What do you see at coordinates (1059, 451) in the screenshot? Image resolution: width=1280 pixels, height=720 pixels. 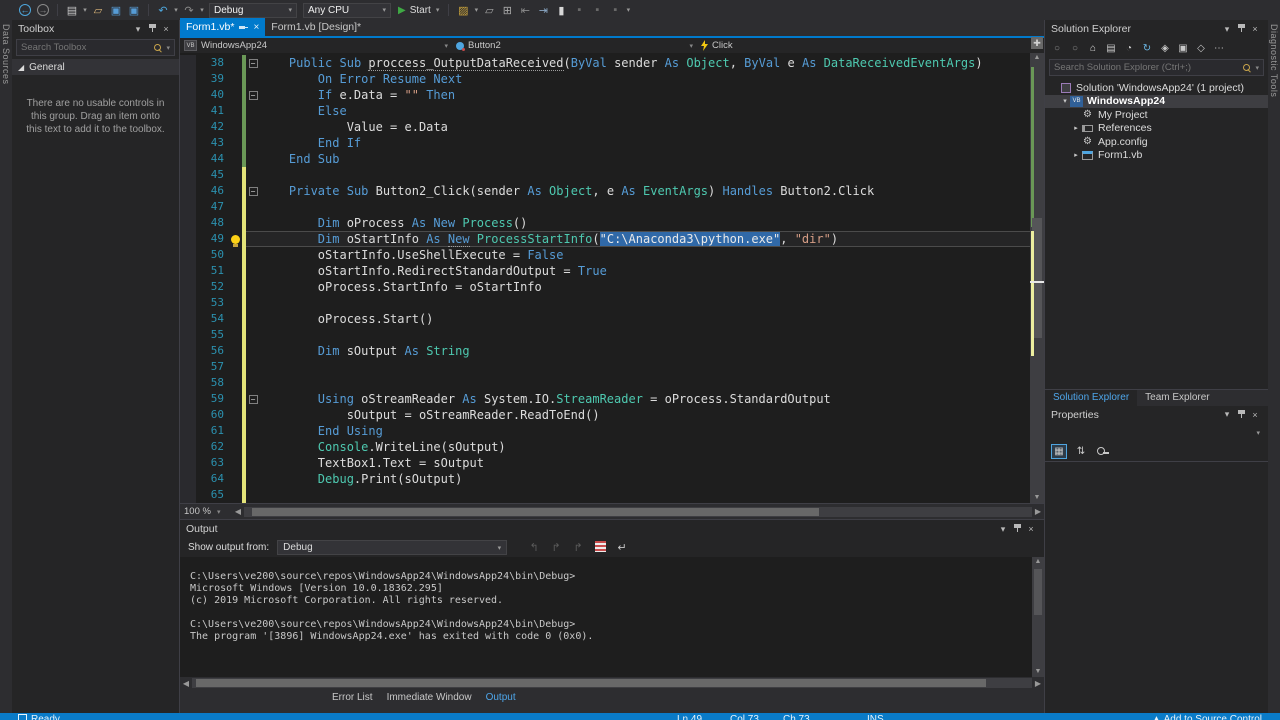 I see `categorized-icon: ▦` at bounding box center [1059, 451].